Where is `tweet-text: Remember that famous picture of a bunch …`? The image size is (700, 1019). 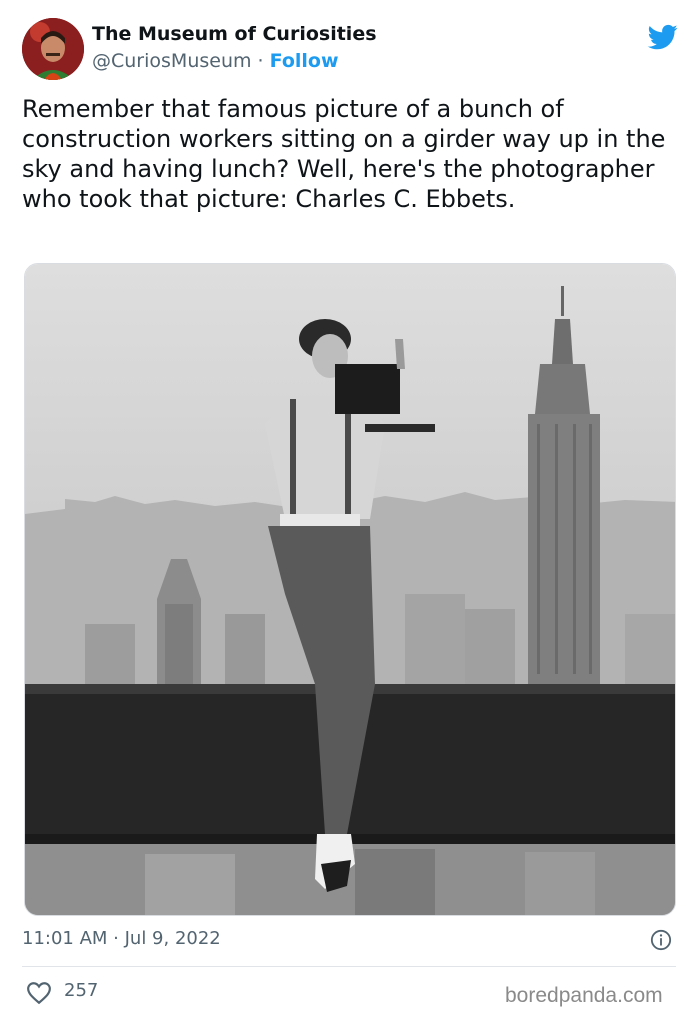
tweet-text: Remember that famous picture of a bunch … is located at coordinates (344, 154).